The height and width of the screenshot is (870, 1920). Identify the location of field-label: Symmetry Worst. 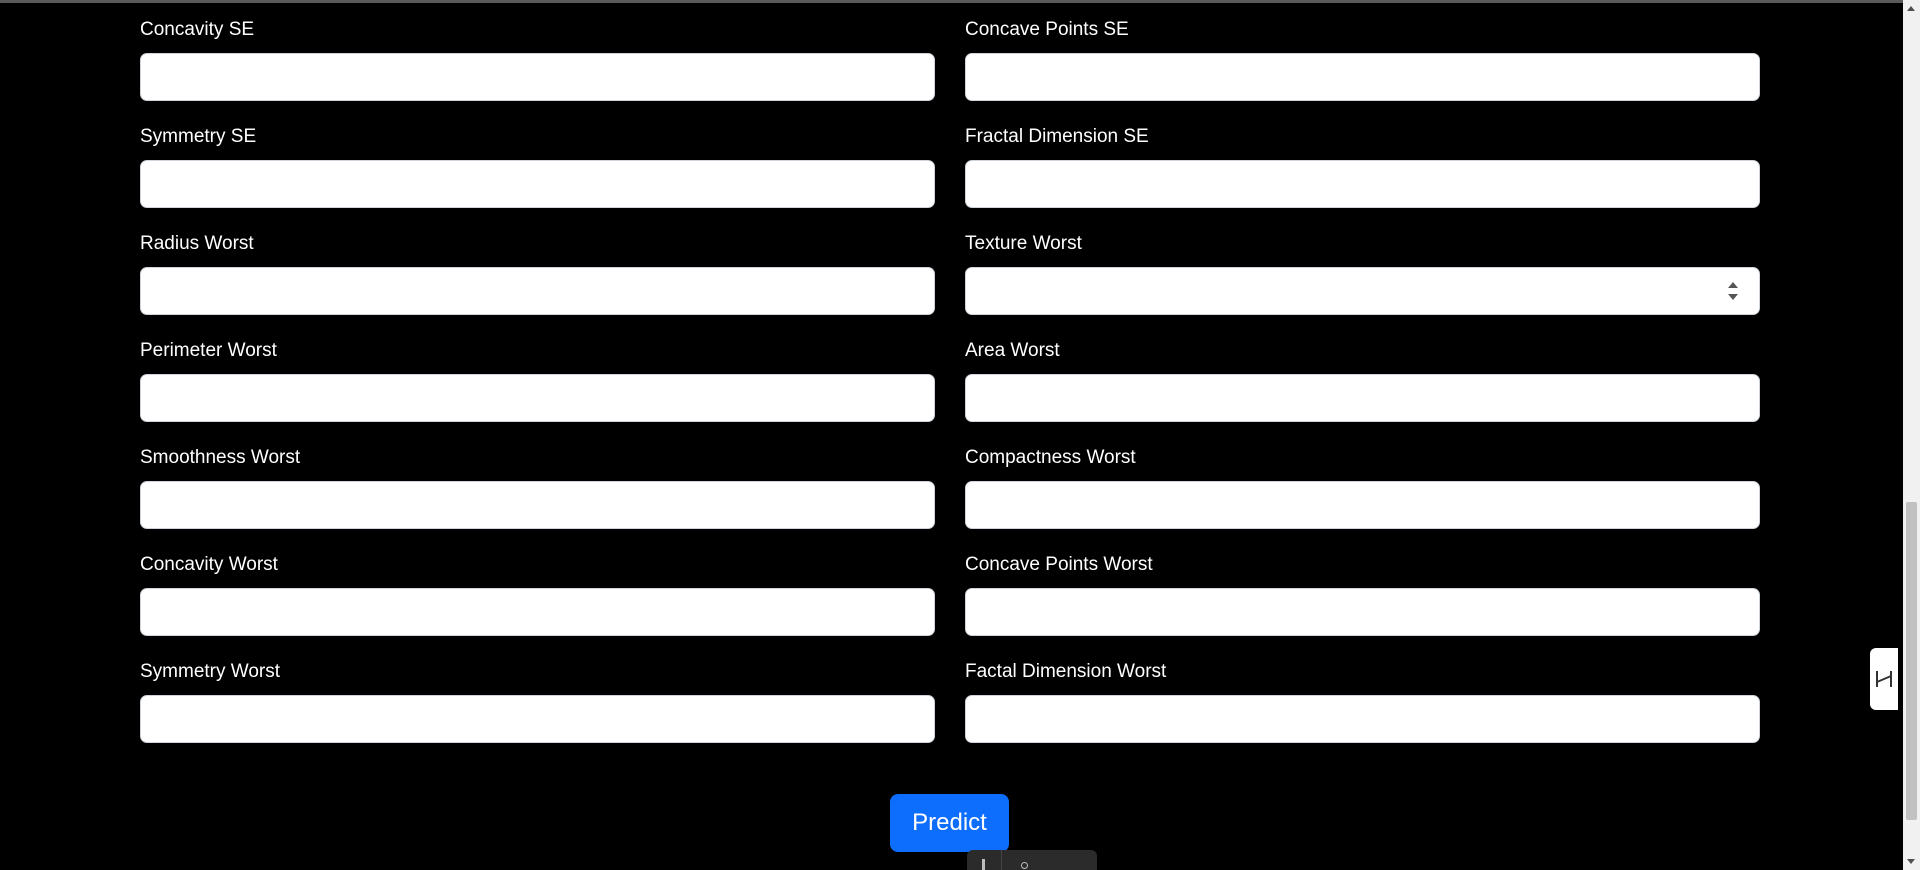
(210, 671).